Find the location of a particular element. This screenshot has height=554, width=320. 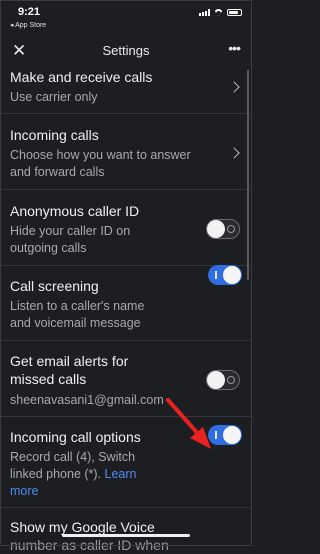

annotation-arrow is located at coordinates (188, 423).